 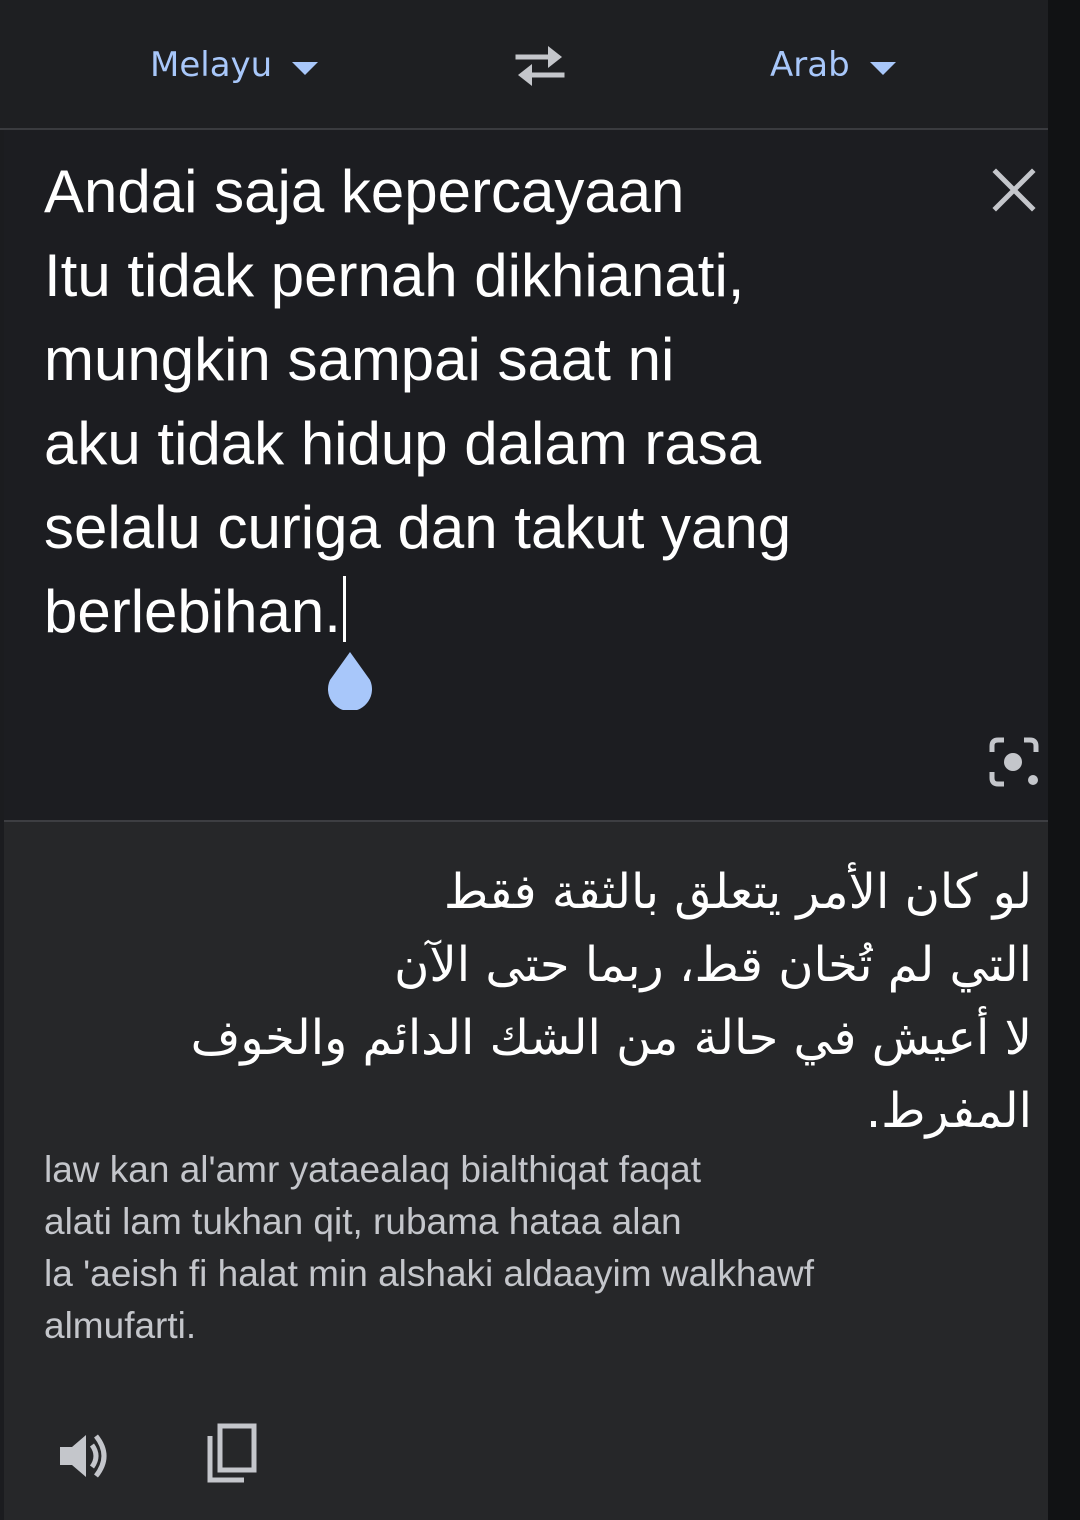 What do you see at coordinates (344, 609) in the screenshot?
I see `text-cursor` at bounding box center [344, 609].